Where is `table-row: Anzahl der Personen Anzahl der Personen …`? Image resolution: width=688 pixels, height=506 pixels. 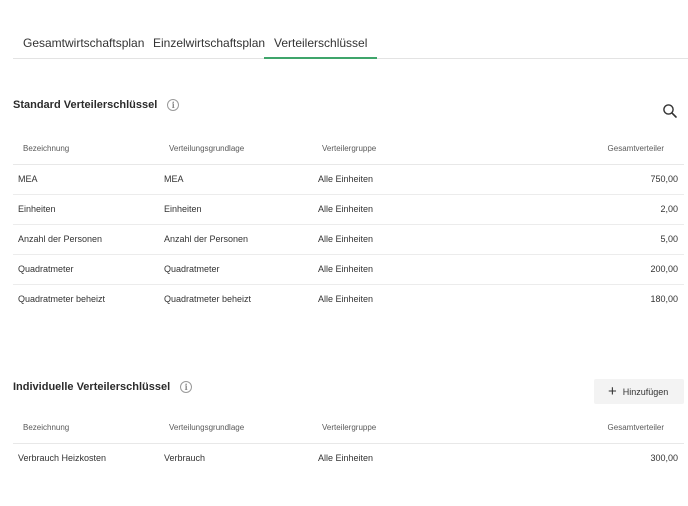 table-row: Anzahl der Personen Anzahl der Personen … is located at coordinates (348, 240).